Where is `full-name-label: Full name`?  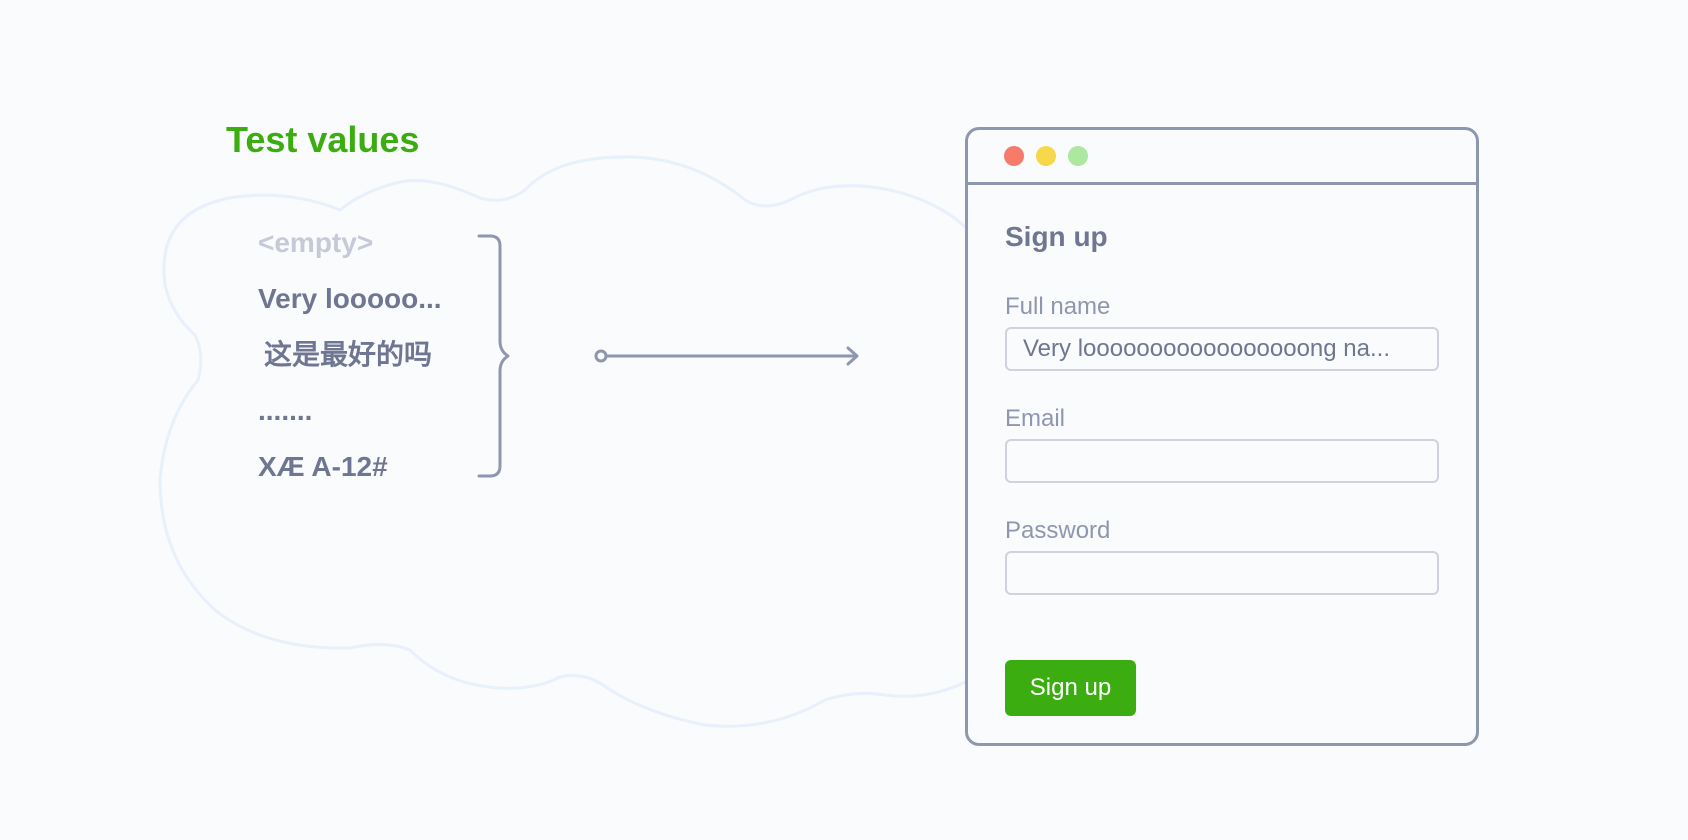 full-name-label: Full name is located at coordinates (1058, 306).